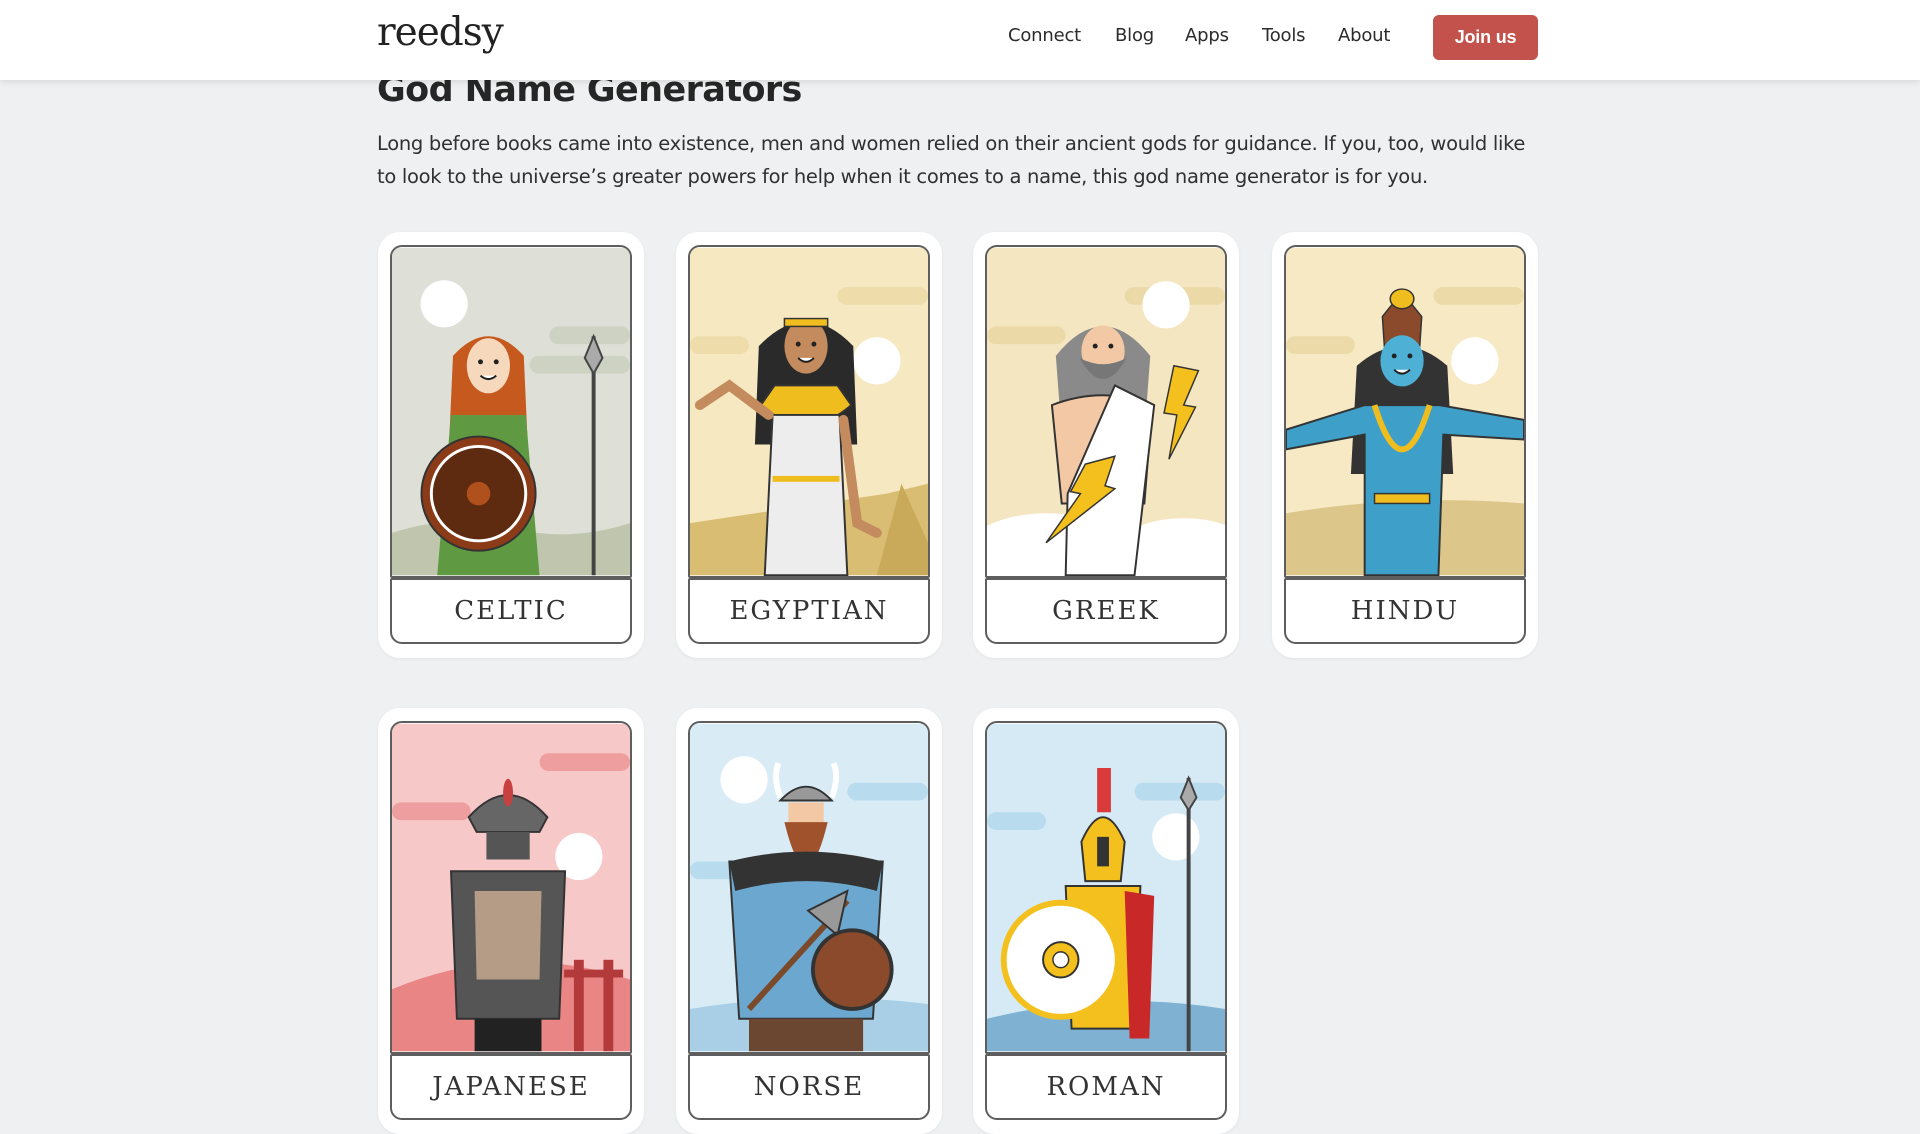  I want to click on viking-icon, so click(809, 887).